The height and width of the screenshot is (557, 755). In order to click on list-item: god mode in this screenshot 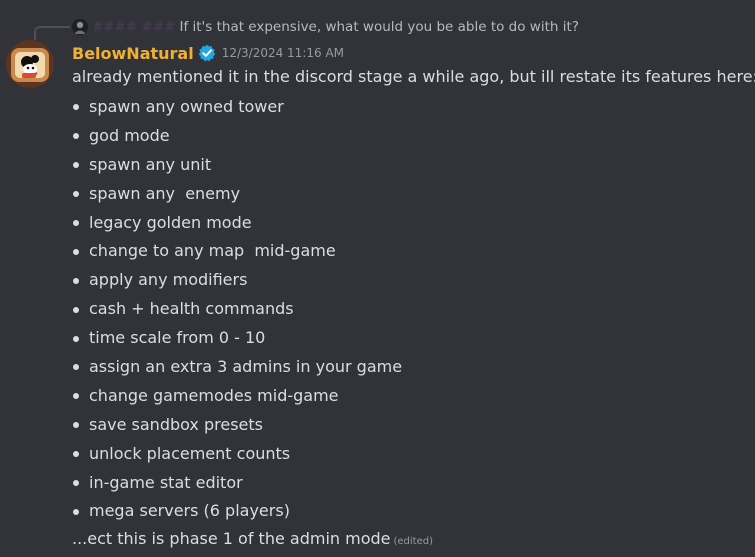, I will do `click(409, 136)`.